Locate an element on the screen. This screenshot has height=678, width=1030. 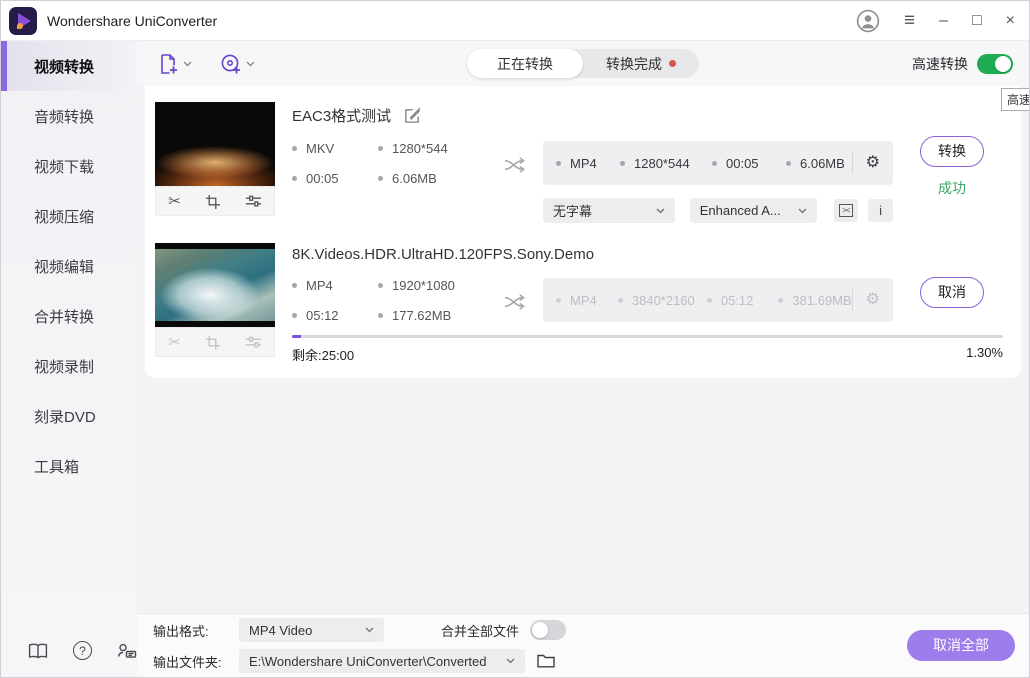
sidebar-item-merge-convert: 合并转换 is located at coordinates (69, 316).